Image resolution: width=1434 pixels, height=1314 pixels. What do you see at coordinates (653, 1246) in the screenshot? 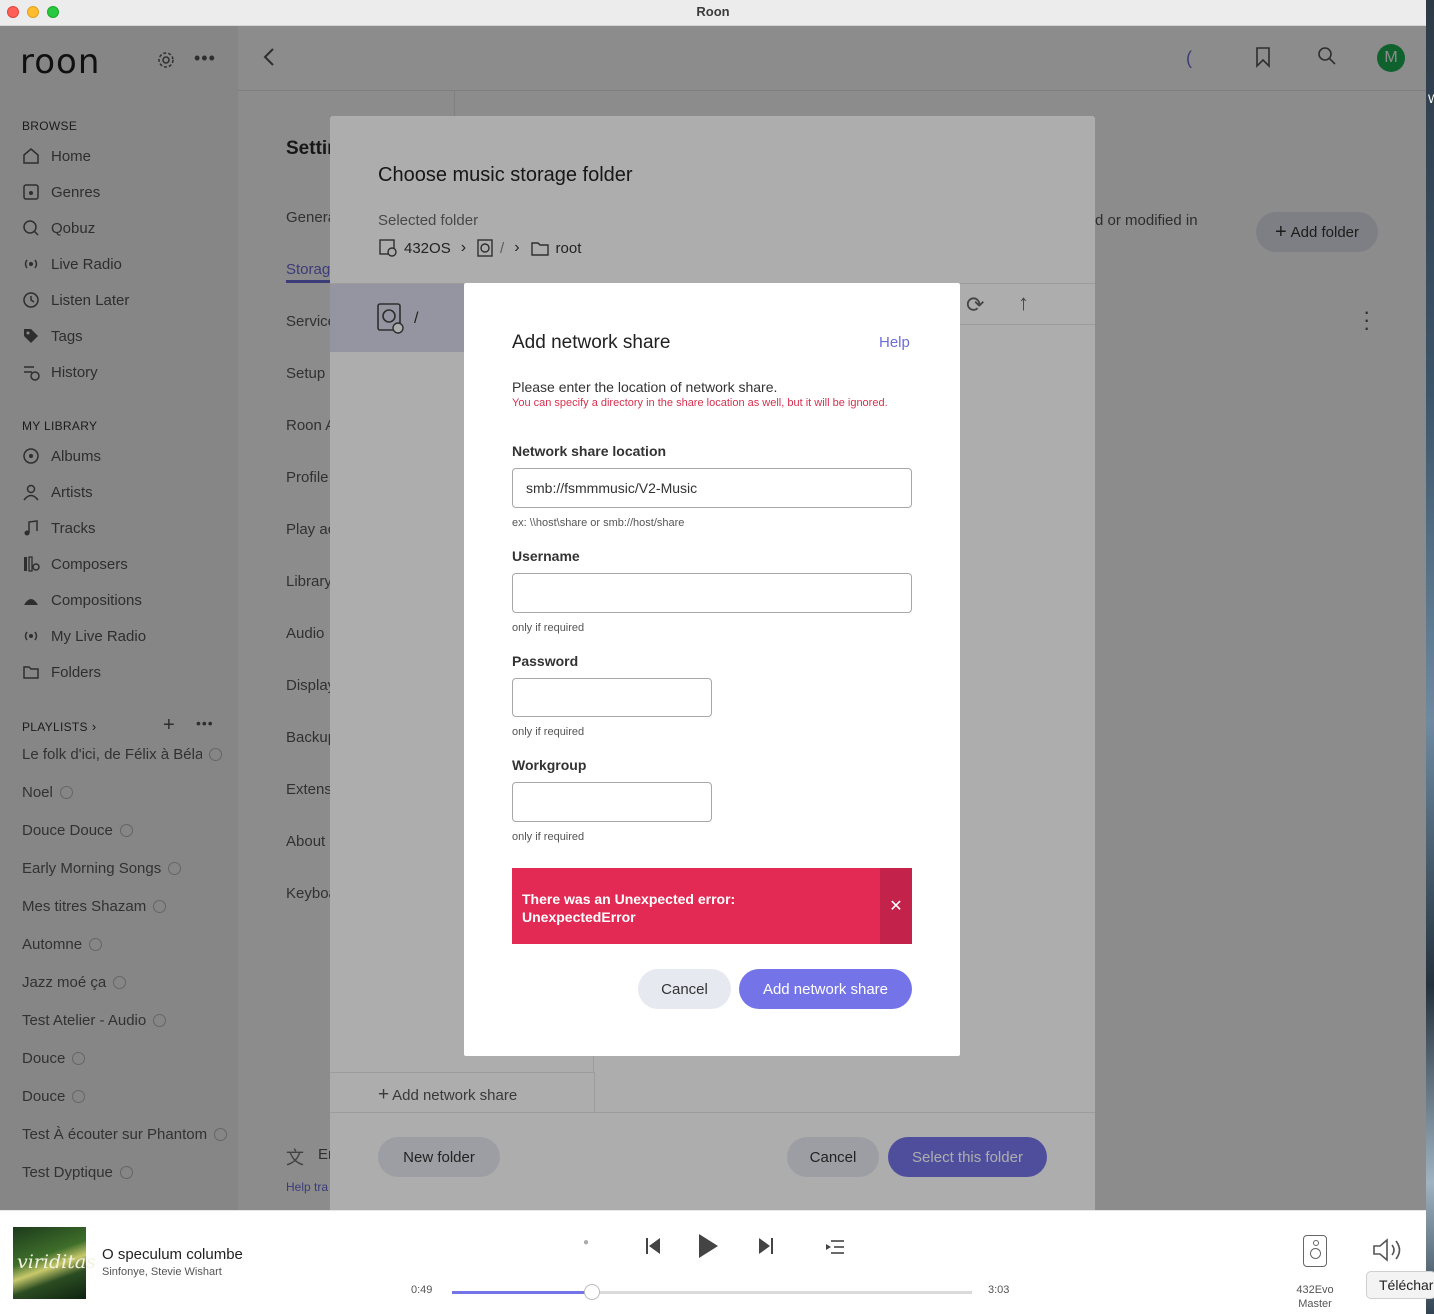
I see `previous-track-icon` at bounding box center [653, 1246].